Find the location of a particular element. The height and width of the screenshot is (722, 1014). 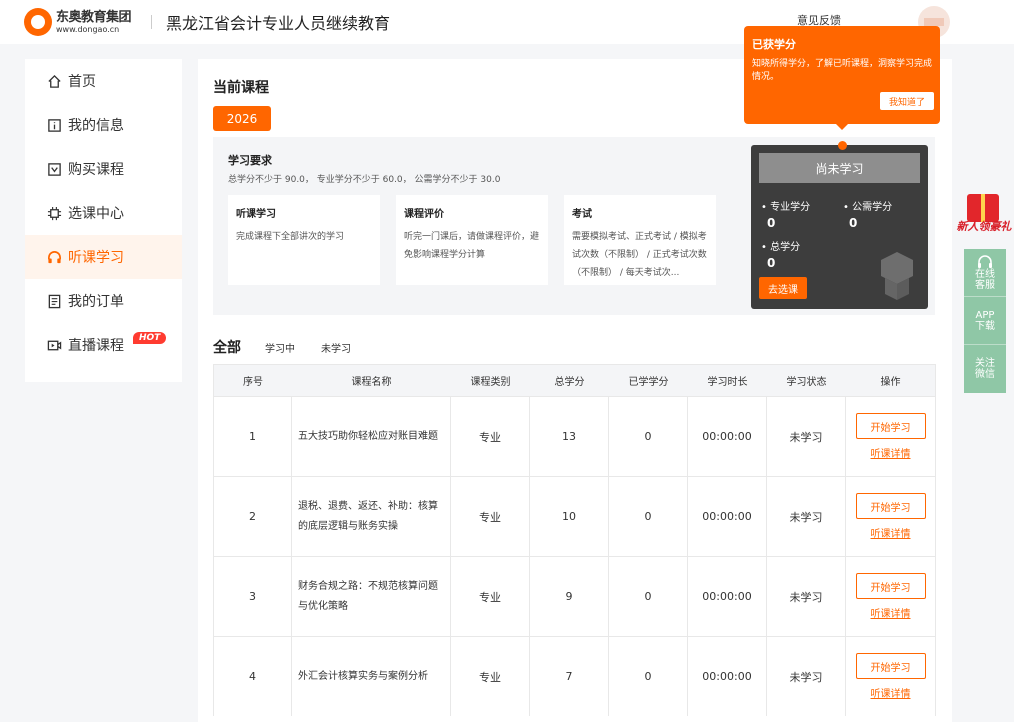

credit-status-card: 尚未学习 • 专业学分 0 • 公需学分 0 • 总学分 0 去选课 is located at coordinates (839, 227).